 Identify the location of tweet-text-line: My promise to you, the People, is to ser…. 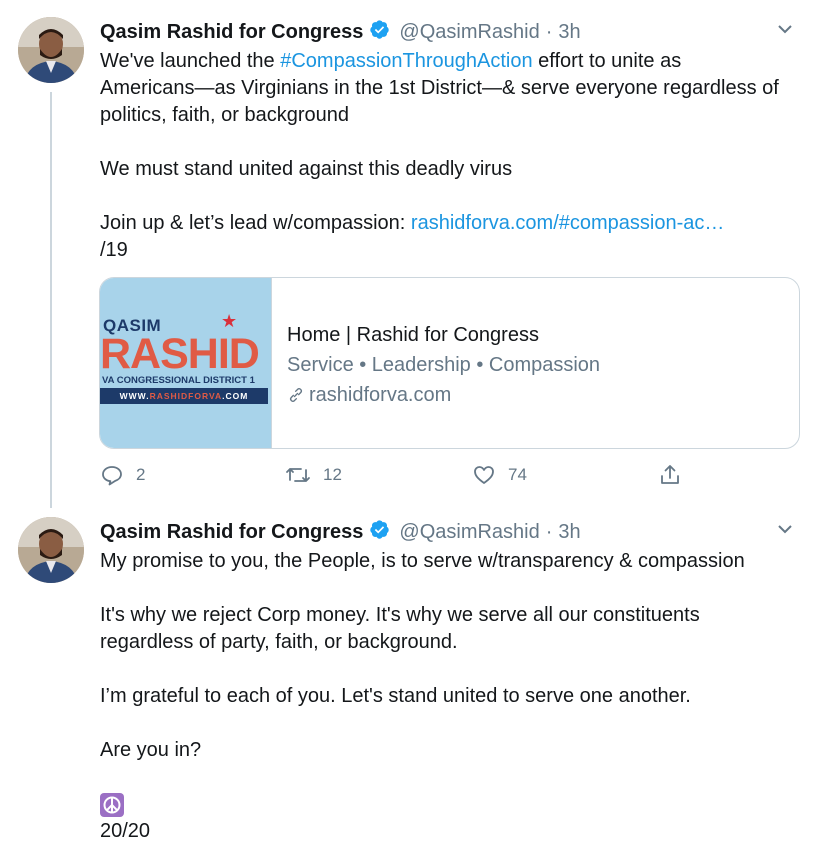
(422, 561).